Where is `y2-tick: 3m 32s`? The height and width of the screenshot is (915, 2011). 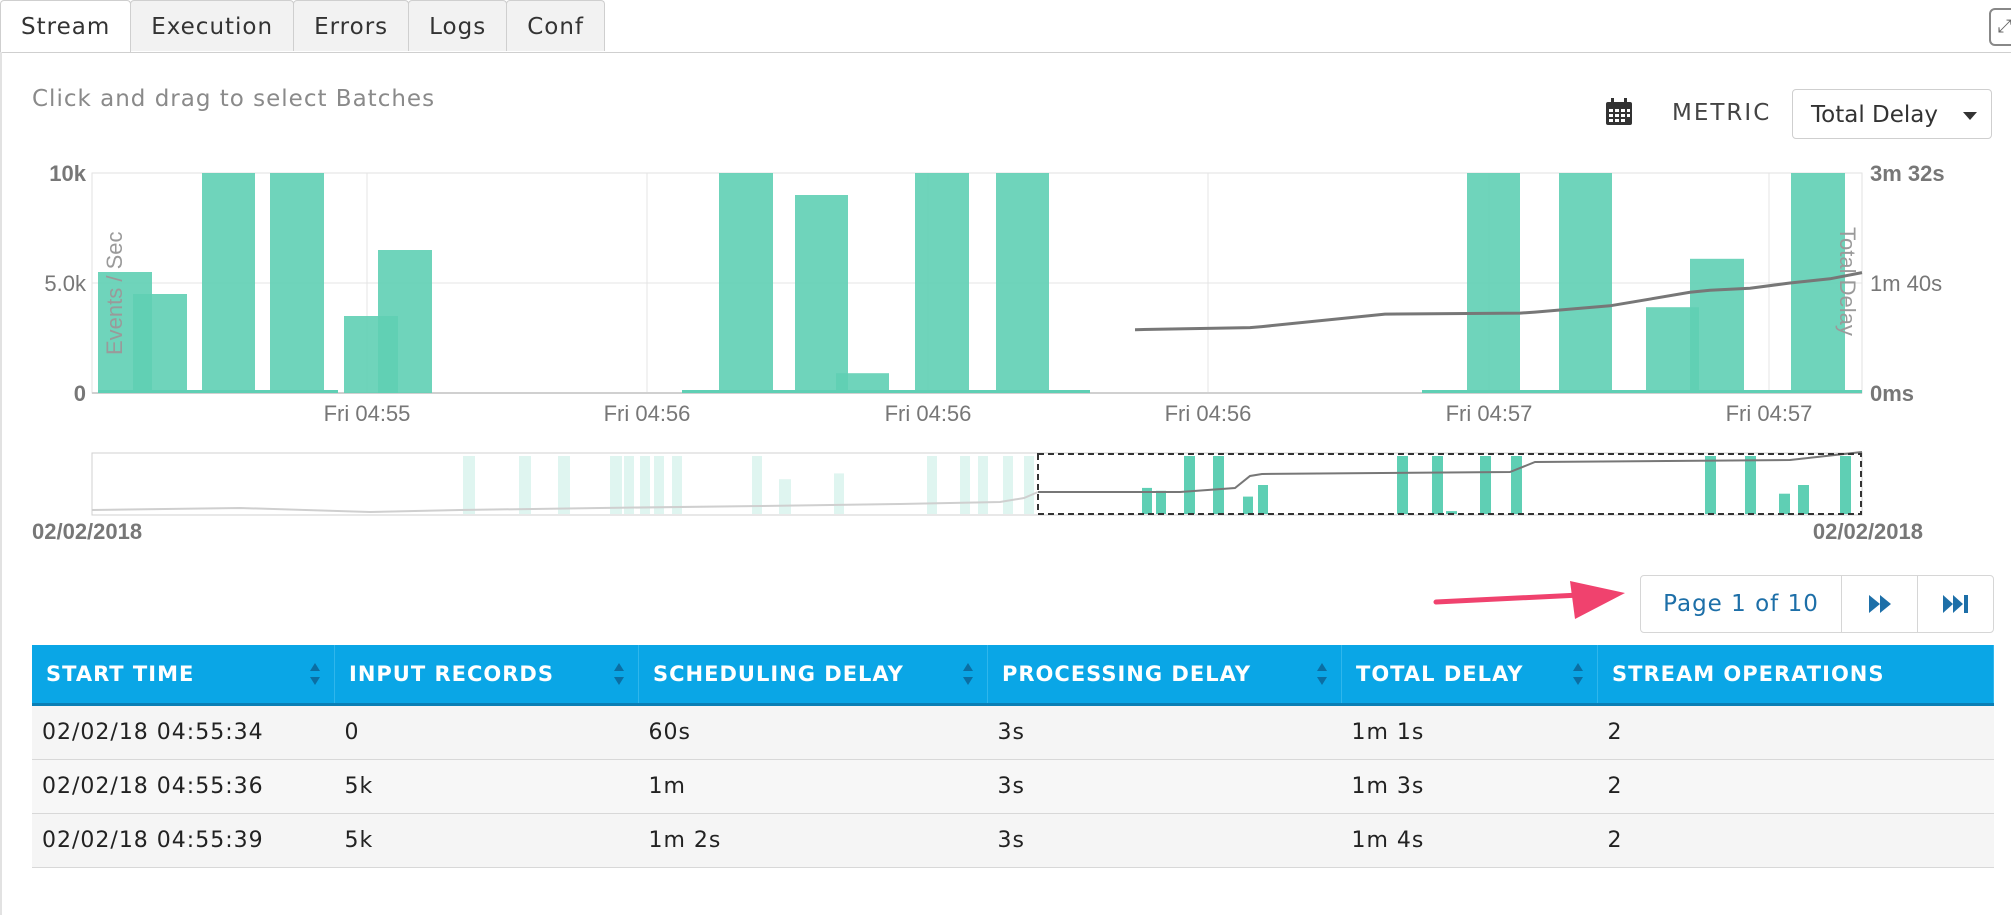 y2-tick: 3m 32s is located at coordinates (1907, 173).